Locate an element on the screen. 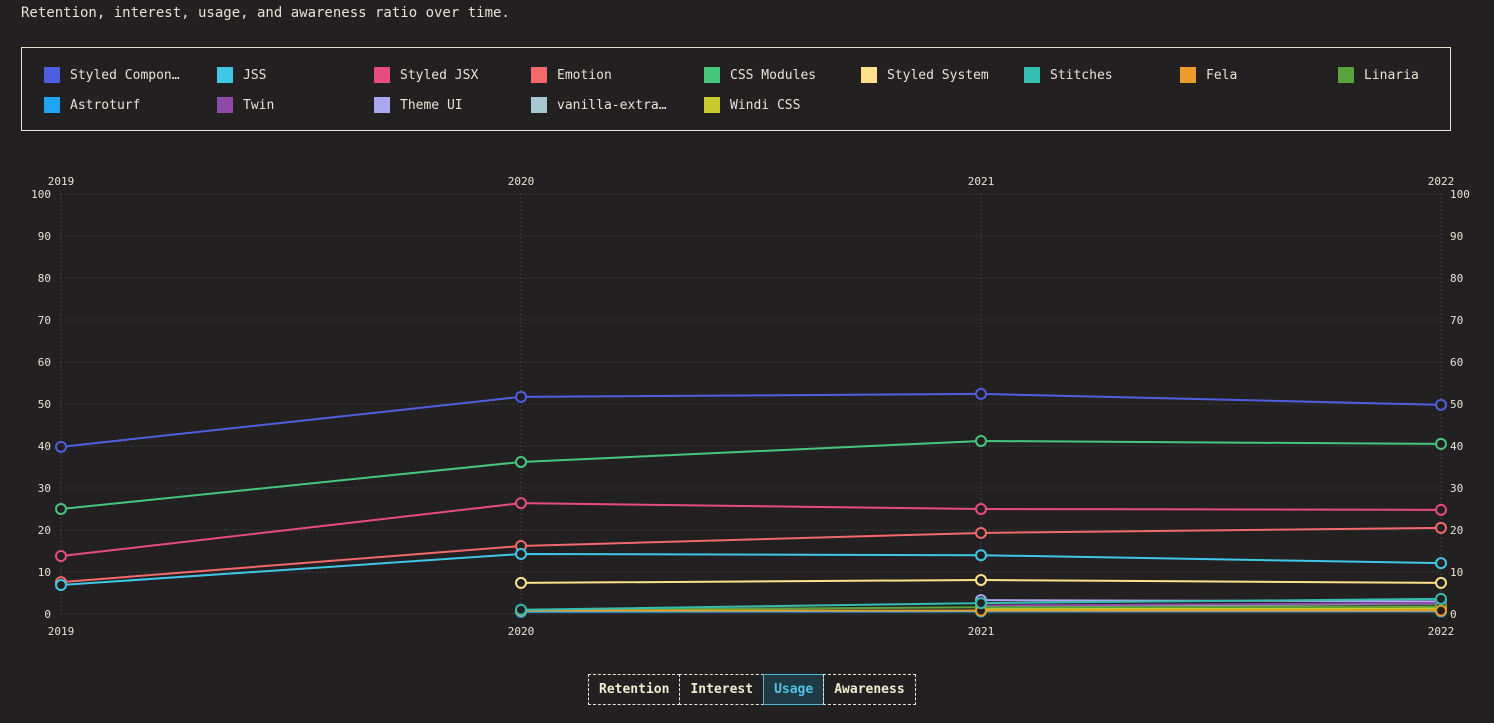 The height and width of the screenshot is (723, 1494). legend-item: Stitches is located at coordinates (1068, 75).